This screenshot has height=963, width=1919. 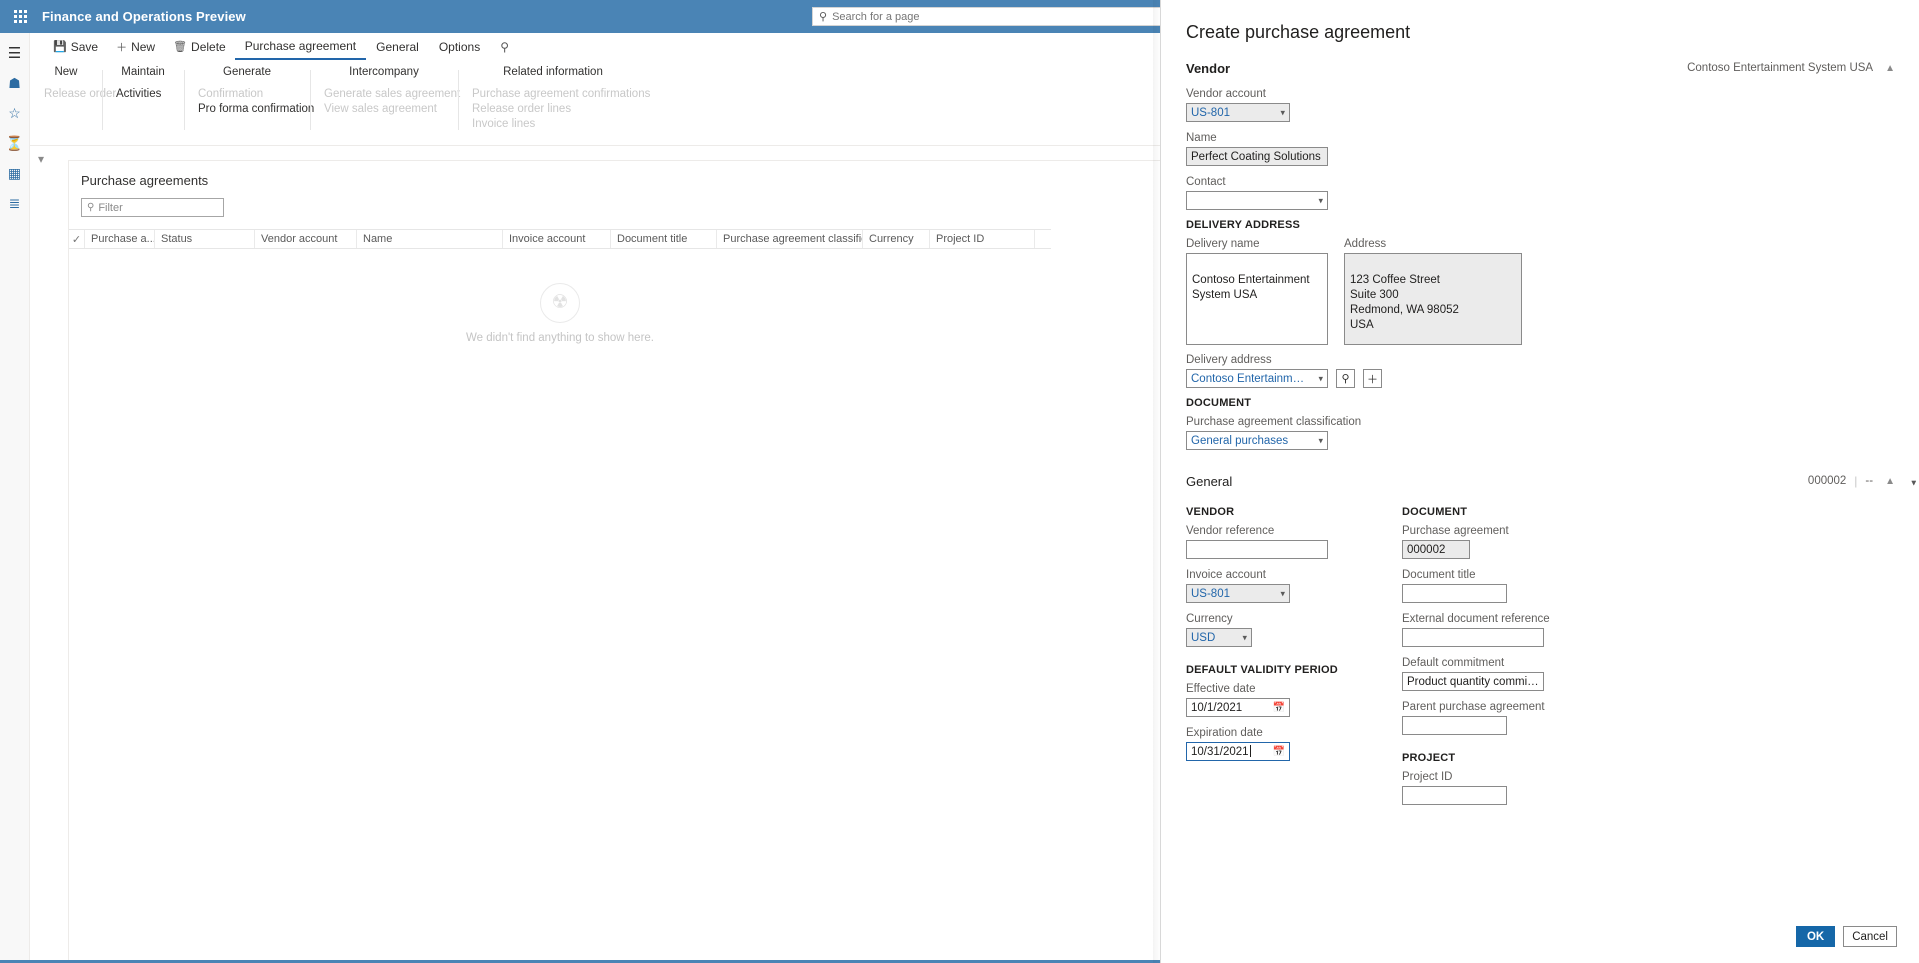 I want to click on parent-purchase-agreement-select: ▾, so click(x=1659, y=606).